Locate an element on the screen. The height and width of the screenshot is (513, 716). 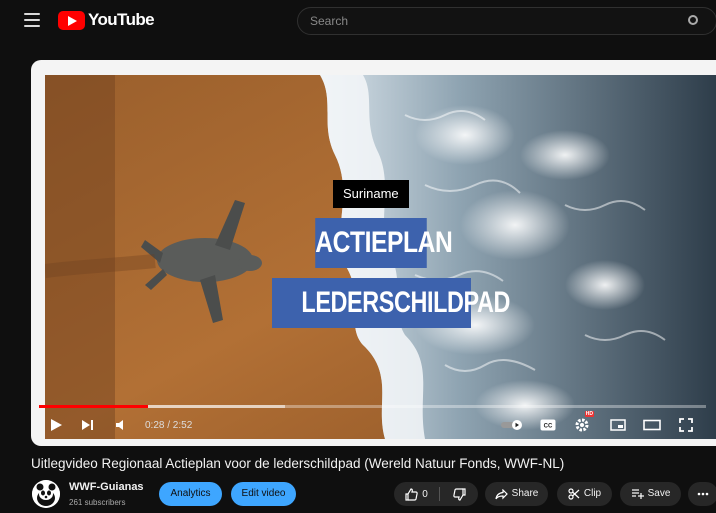
miniplayer-icon is located at coordinates (618, 425).